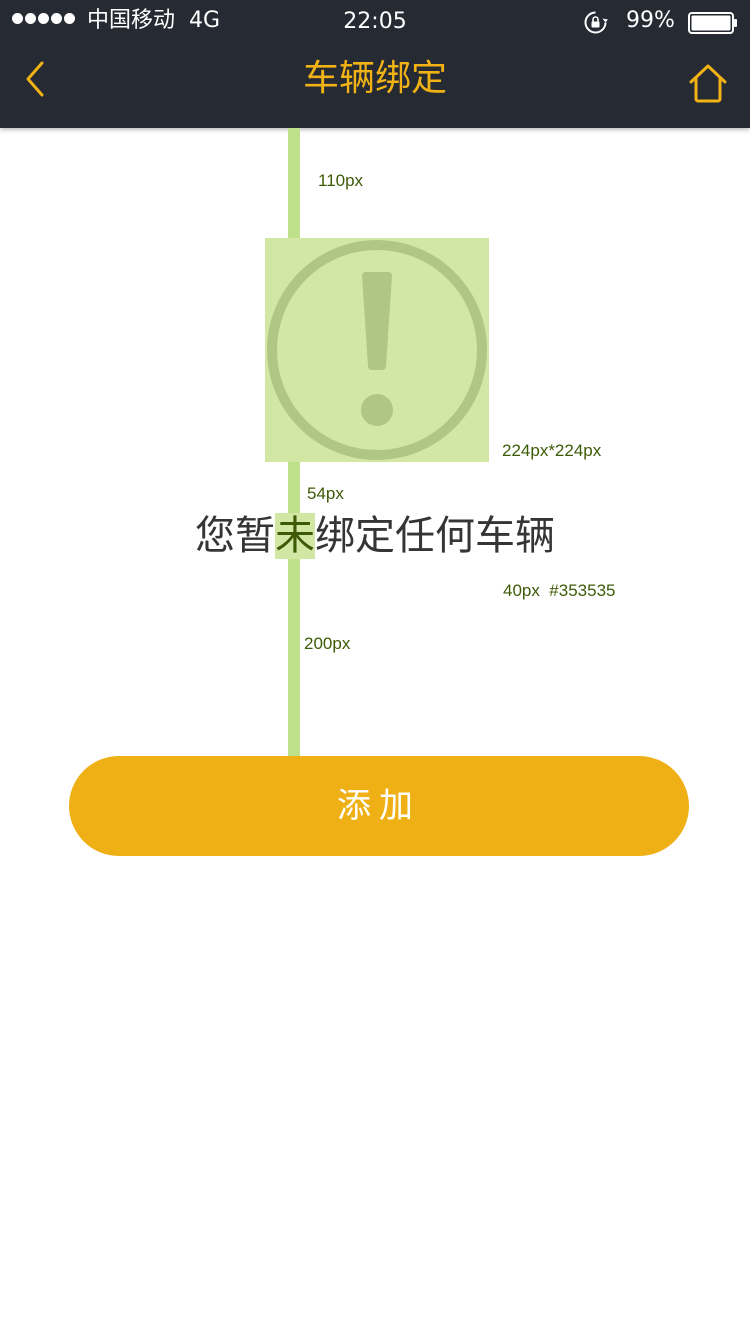 This screenshot has height=1334, width=750. Describe the element at coordinates (712, 23) in the screenshot. I see `battery-icon` at that location.